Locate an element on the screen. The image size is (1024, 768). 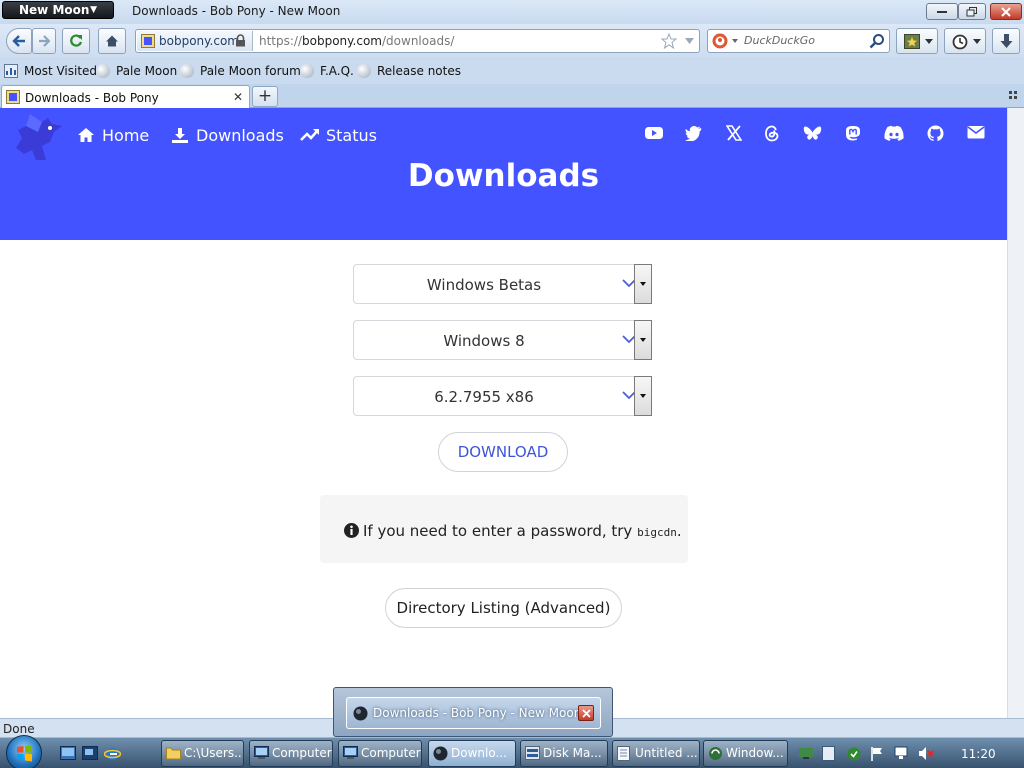
lock-icon is located at coordinates (240, 40).